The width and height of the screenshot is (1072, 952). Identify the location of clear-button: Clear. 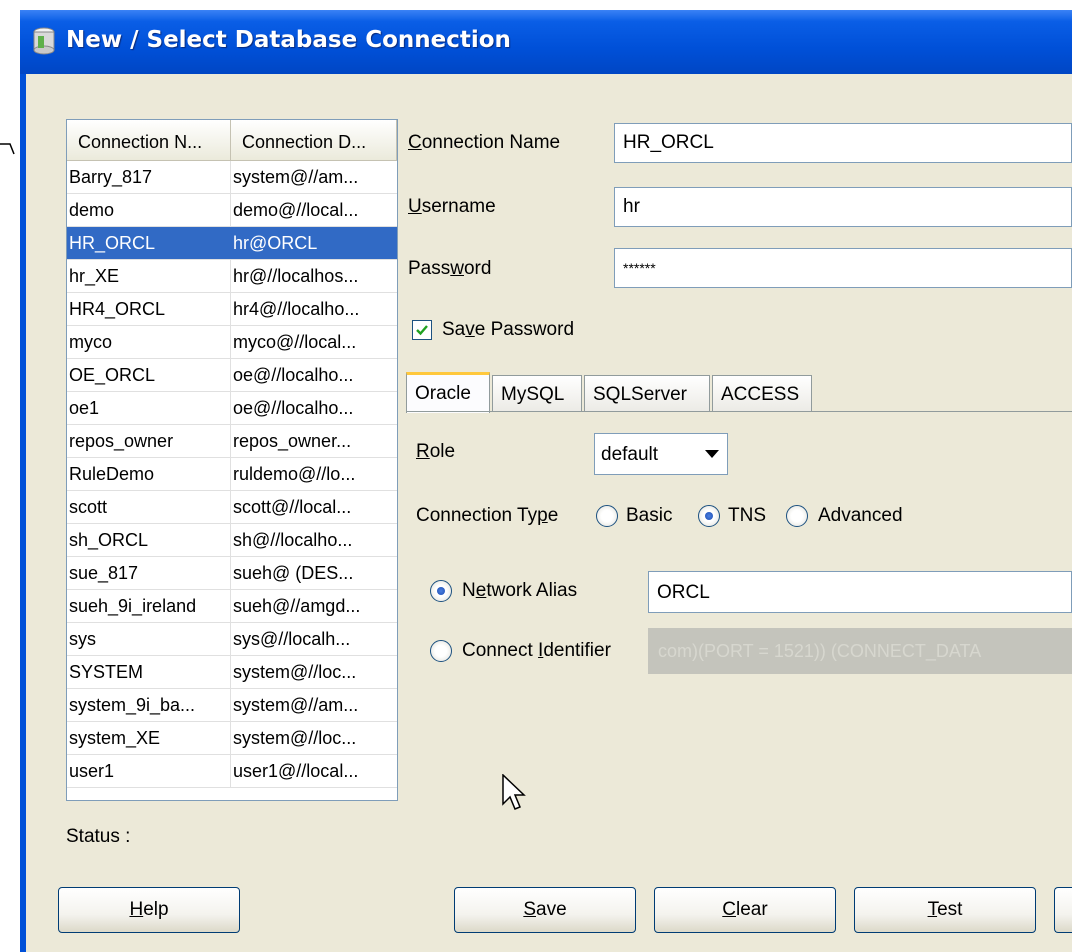
(745, 910).